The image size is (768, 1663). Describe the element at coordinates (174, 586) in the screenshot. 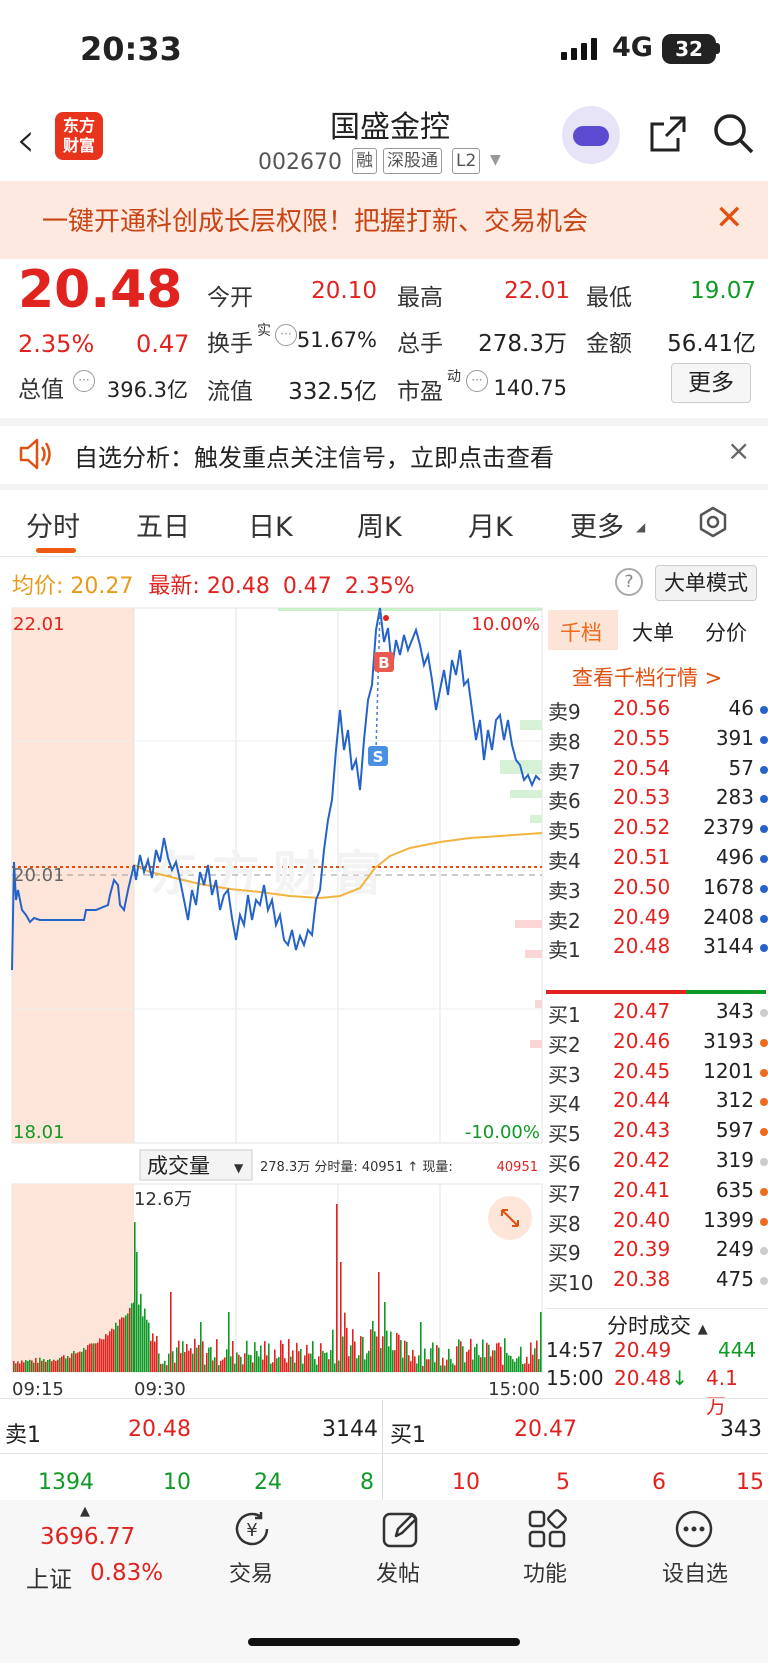

I see `latest-label: 最新:` at that location.